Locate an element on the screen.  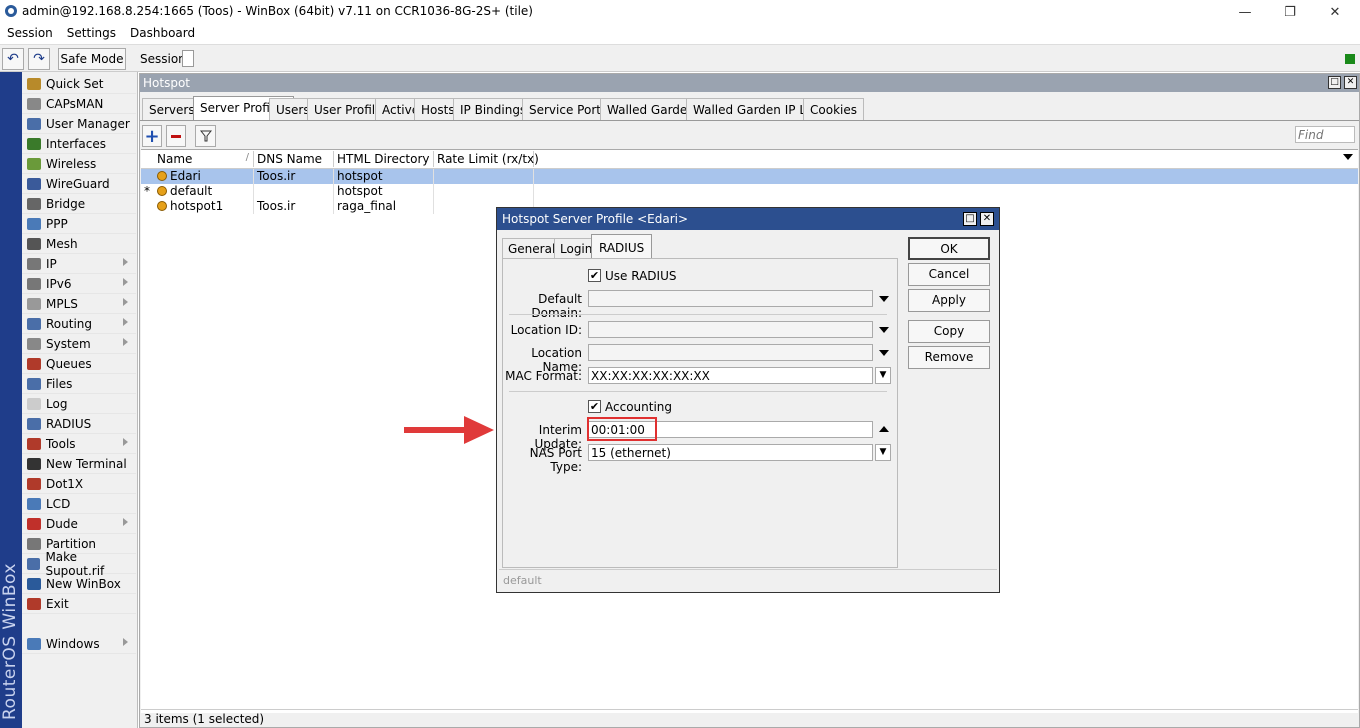
sidebar-item-lcd: LCD is located at coordinates (79, 504).